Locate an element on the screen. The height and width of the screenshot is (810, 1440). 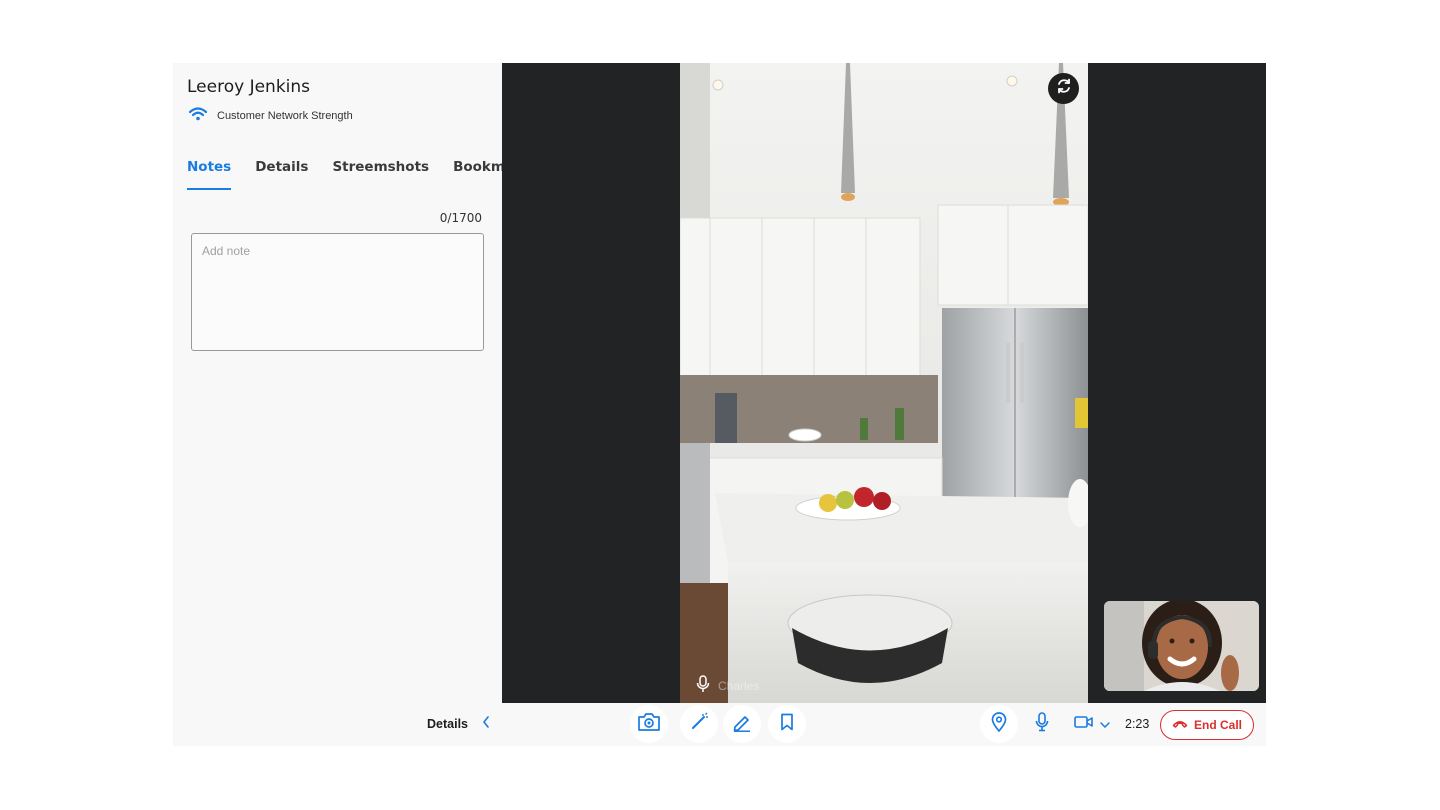
customer-name: Leeroy Jenkins is located at coordinates (249, 87).